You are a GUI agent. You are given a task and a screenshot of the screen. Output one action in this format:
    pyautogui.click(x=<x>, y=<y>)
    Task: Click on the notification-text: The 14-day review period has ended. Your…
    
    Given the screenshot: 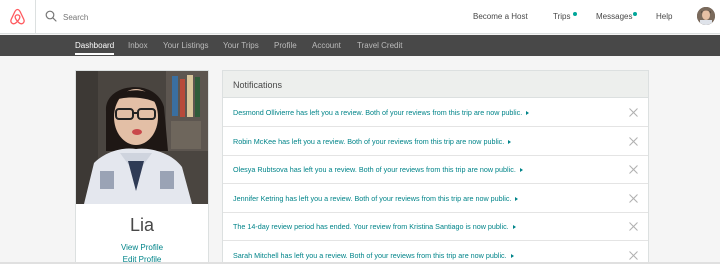 What is the action you would take?
    pyautogui.click(x=374, y=226)
    